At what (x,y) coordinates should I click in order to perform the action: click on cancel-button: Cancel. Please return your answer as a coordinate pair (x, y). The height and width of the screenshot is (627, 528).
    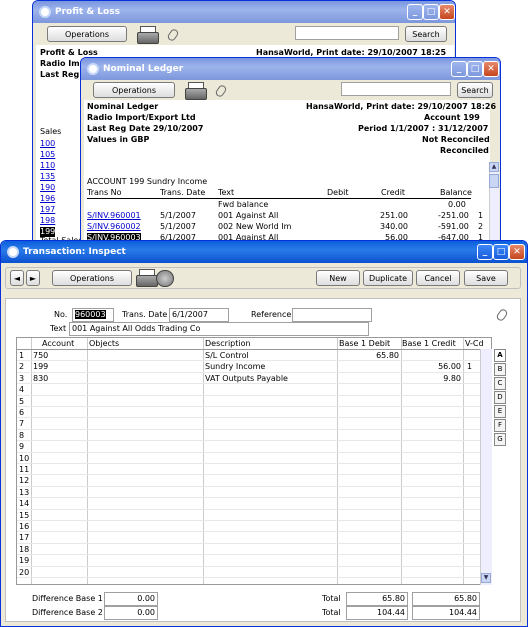
    Looking at the image, I should click on (438, 278).